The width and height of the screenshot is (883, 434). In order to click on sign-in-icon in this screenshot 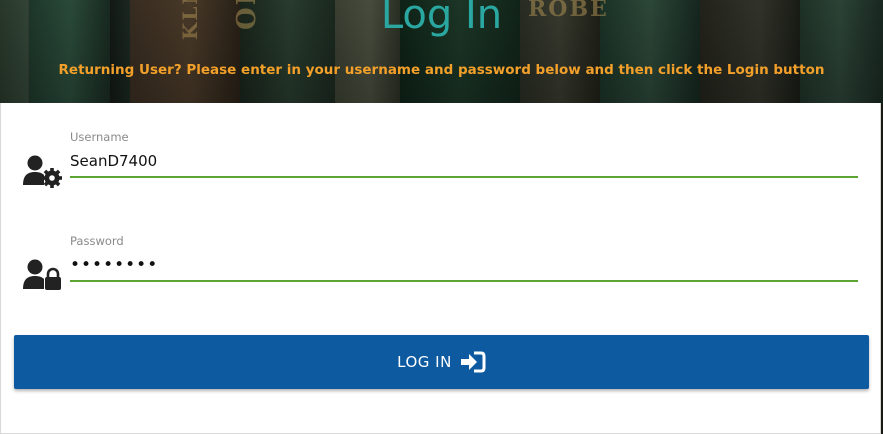, I will do `click(473, 362)`.